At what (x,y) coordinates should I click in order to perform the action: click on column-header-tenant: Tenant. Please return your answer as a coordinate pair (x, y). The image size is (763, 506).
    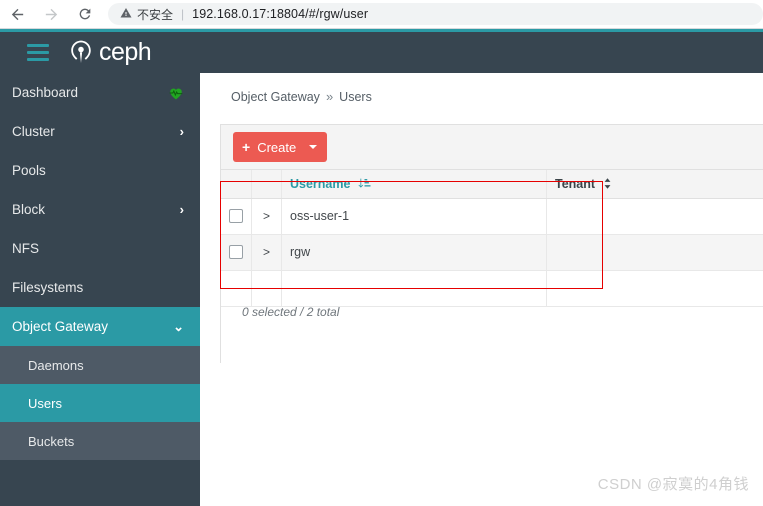
    Looking at the image, I should click on (654, 184).